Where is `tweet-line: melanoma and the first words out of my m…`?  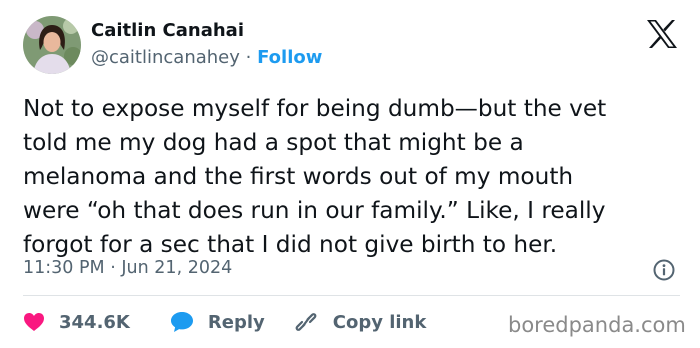
tweet-line: melanoma and the first words out of my m… is located at coordinates (298, 176).